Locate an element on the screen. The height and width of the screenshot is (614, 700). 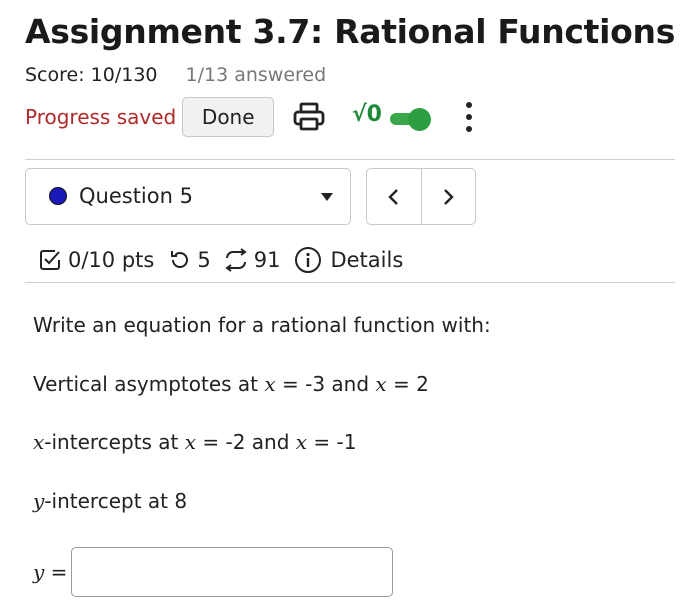
answer-equals: = is located at coordinates (56, 572).